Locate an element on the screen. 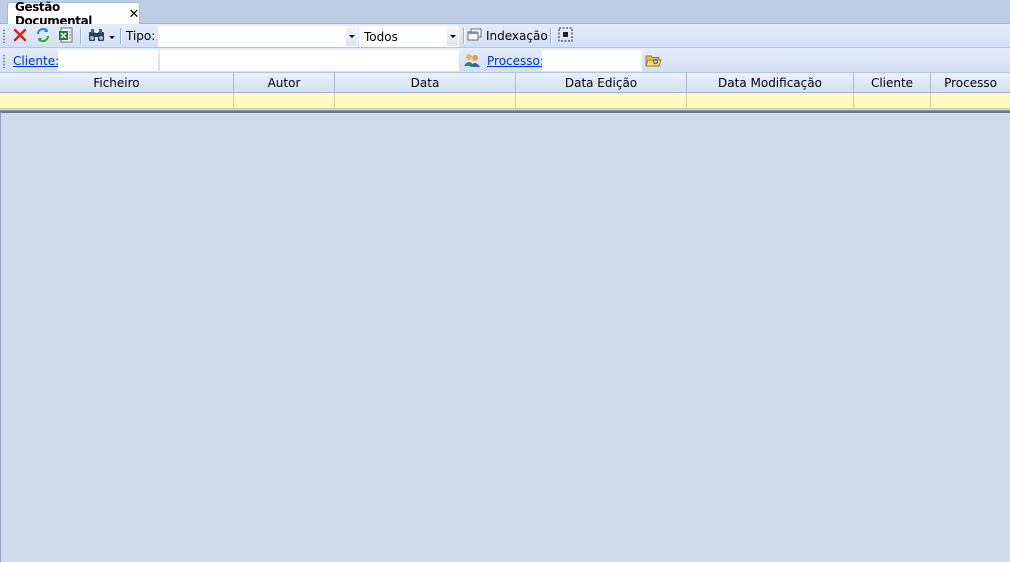 This screenshot has height=562, width=1010. tab-strip: Gestão Documental ✕ is located at coordinates (505, 14).